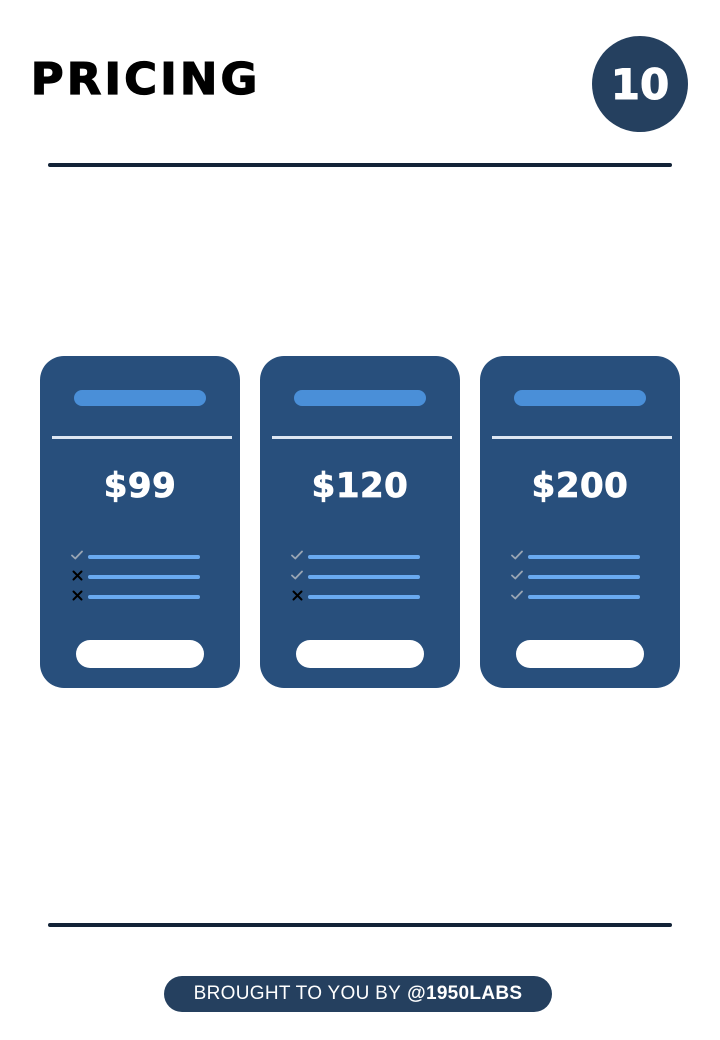  What do you see at coordinates (360, 165) in the screenshot?
I see `top-divider` at bounding box center [360, 165].